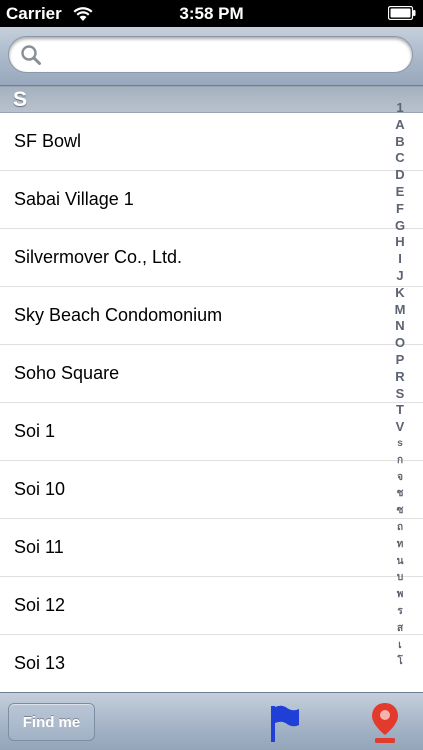 Image resolution: width=423 pixels, height=750 pixels. Describe the element at coordinates (211, 374) in the screenshot. I see `list-item: Soho Square` at that location.